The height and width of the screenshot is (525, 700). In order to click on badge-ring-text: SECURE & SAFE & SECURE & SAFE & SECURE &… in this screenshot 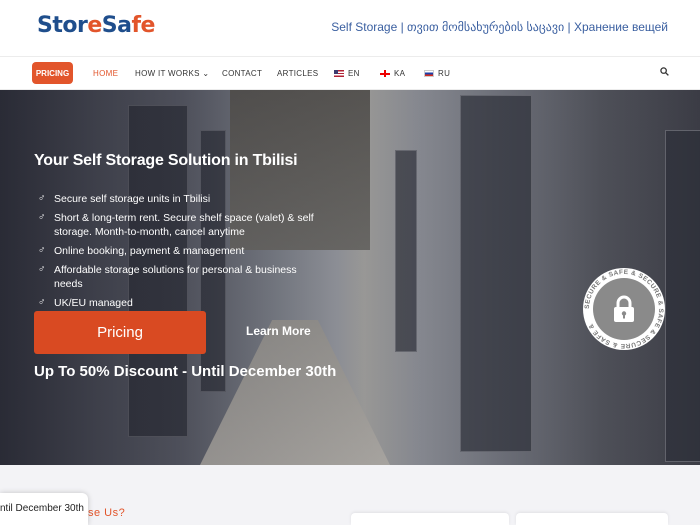, I will do `click(624, 309)`.